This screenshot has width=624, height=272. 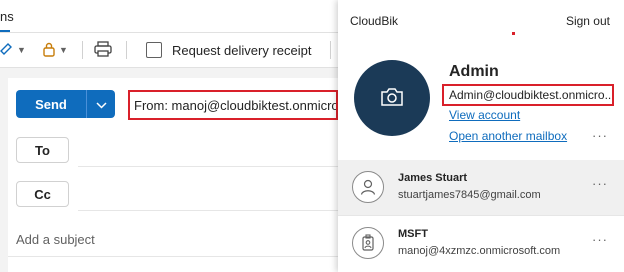 What do you see at coordinates (469, 195) in the screenshot?
I see `account-email: stuartjames7845@gmail.com` at bounding box center [469, 195].